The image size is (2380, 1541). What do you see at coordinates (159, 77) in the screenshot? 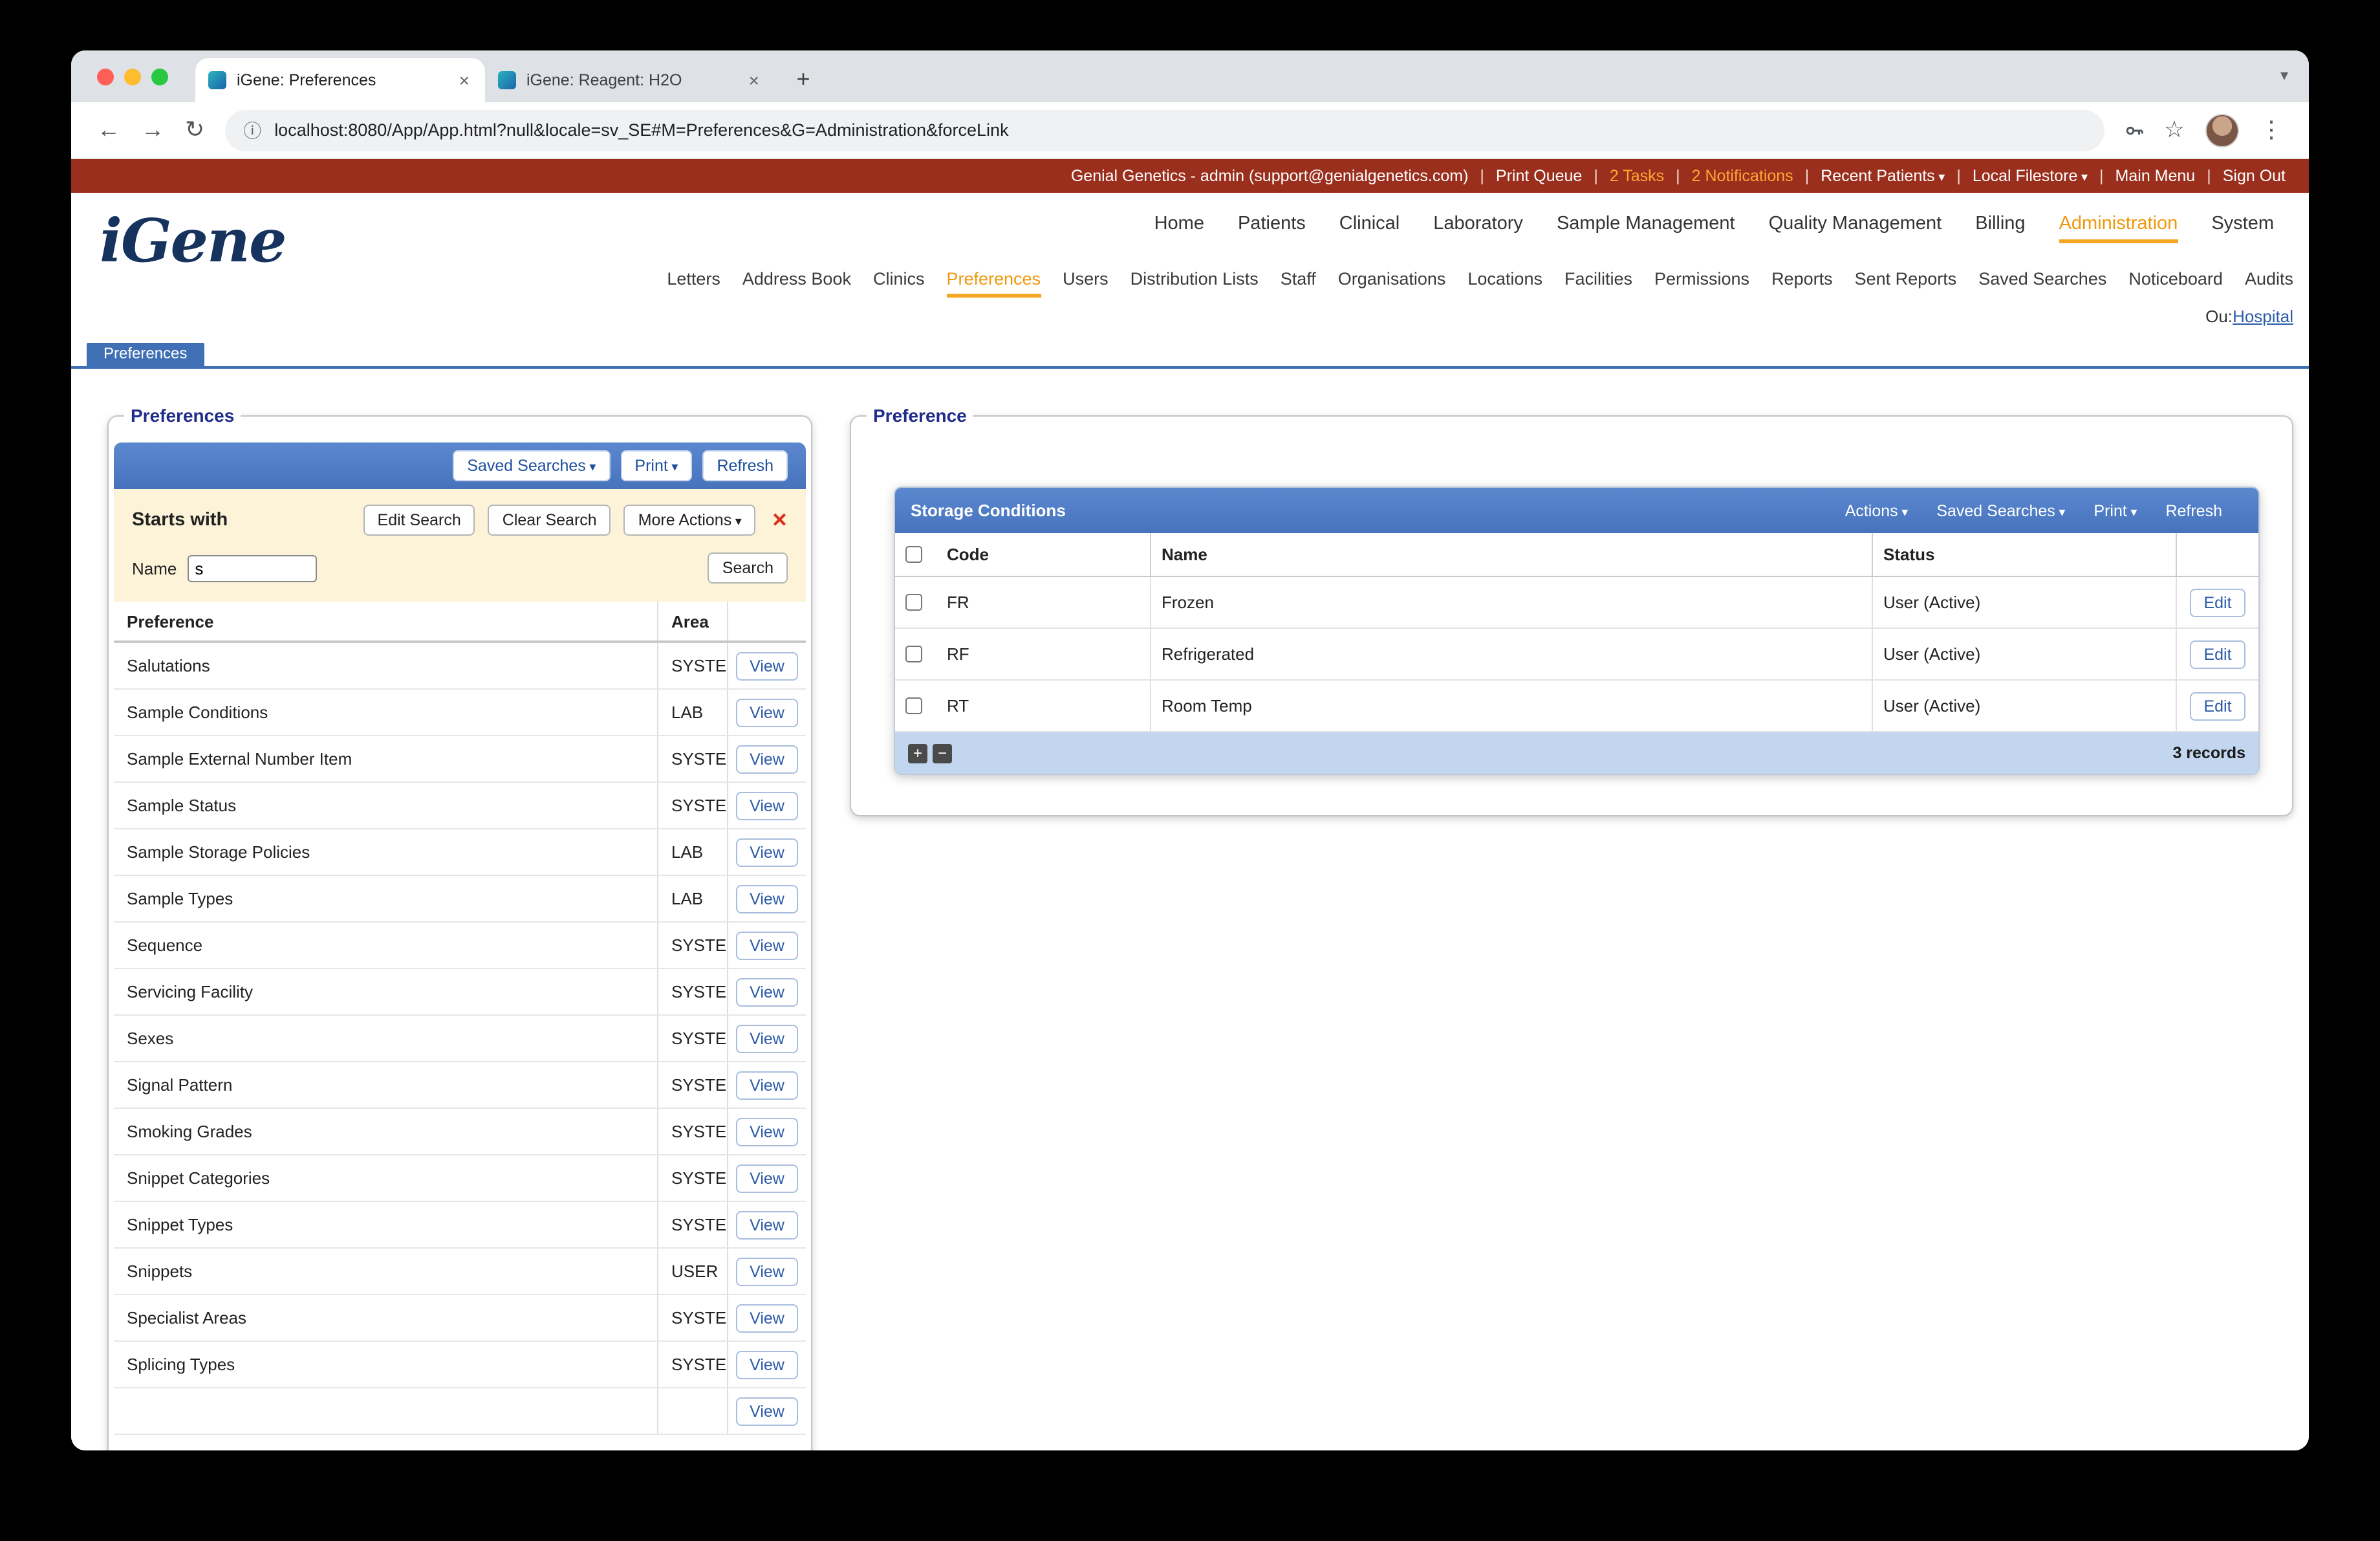
I see `maximize-window-button` at bounding box center [159, 77].